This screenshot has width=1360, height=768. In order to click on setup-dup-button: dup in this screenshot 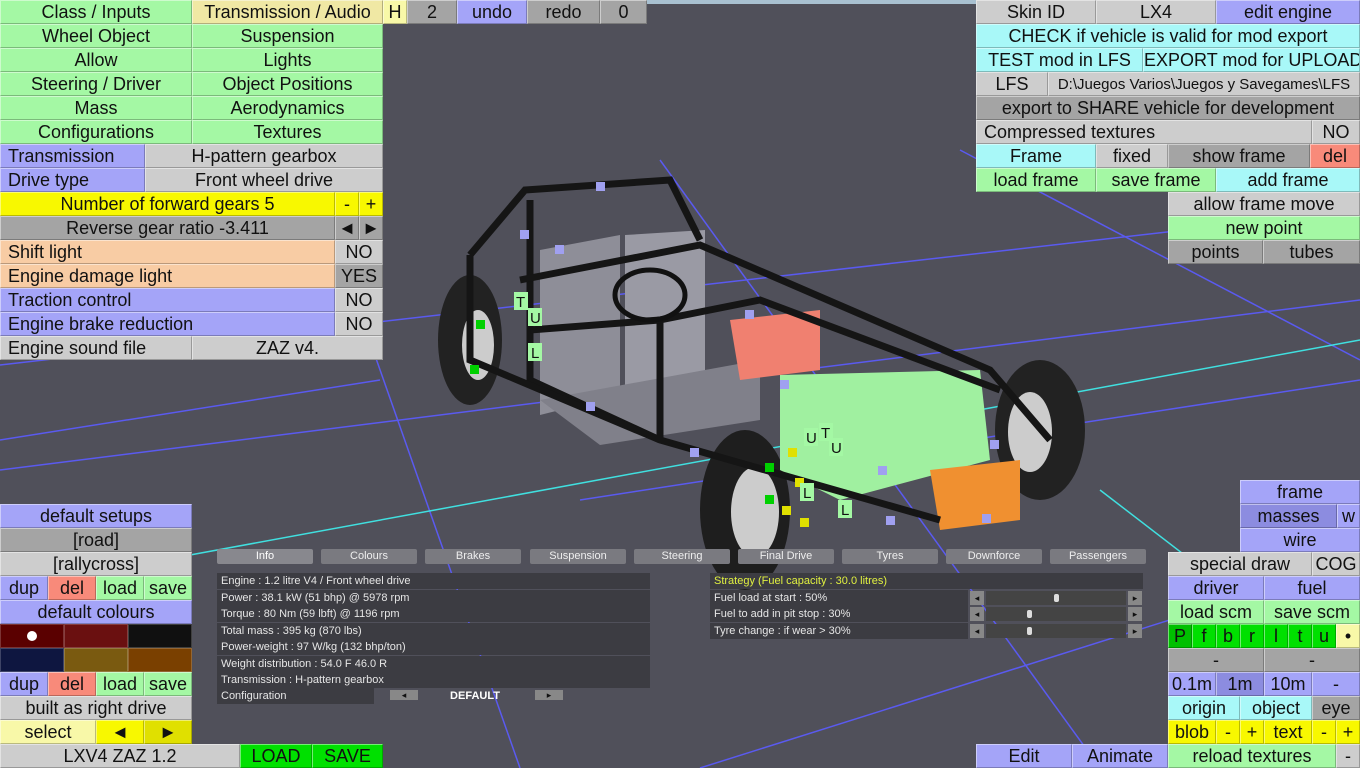, I will do `click(24, 588)`.